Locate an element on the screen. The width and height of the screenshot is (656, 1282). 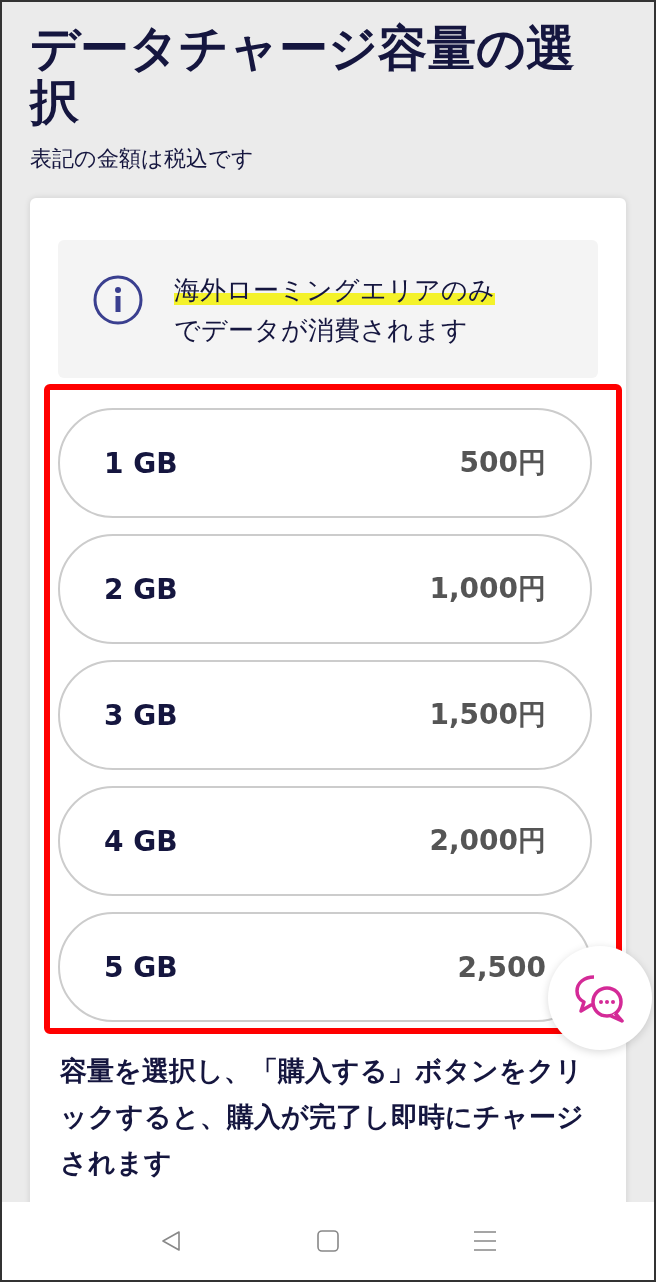
page-title: データチャージ容量の選択 is located at coordinates (303, 76).